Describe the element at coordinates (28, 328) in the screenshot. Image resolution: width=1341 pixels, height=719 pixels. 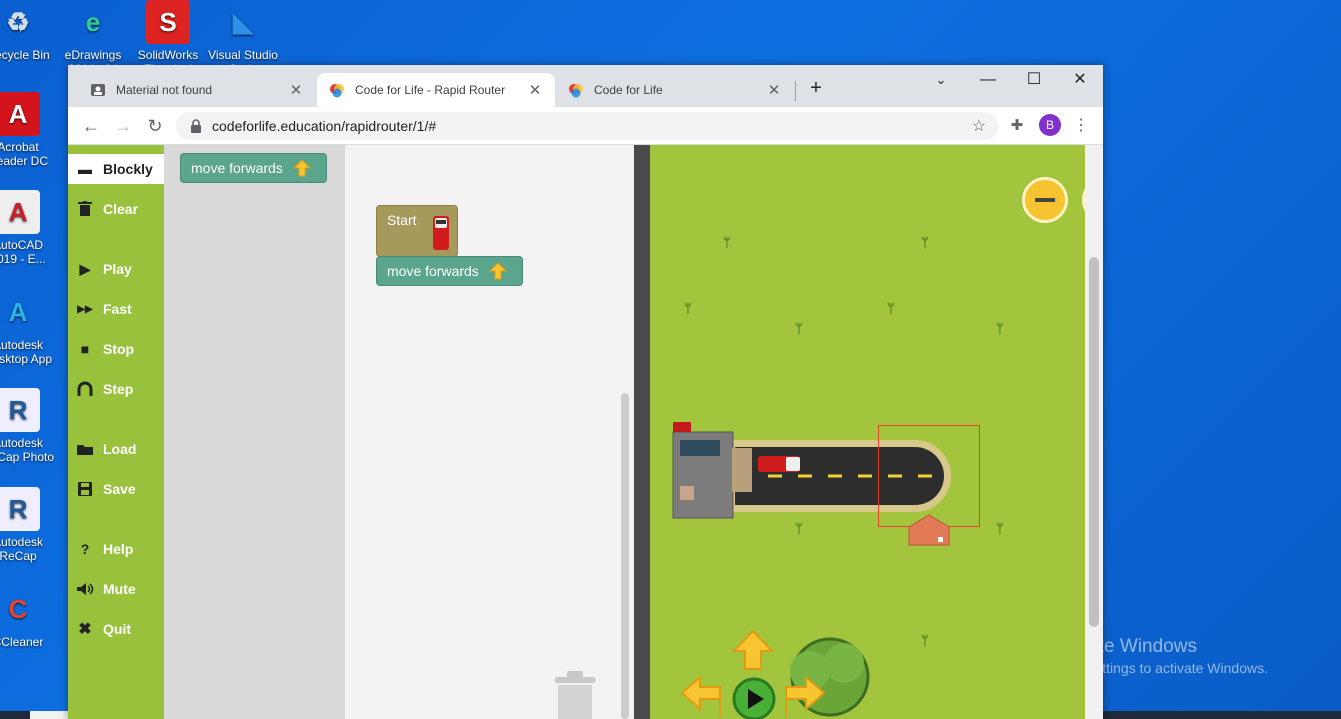
I see `autodesk-desktop-app-shortcut: A Autodesk Desktop App` at that location.